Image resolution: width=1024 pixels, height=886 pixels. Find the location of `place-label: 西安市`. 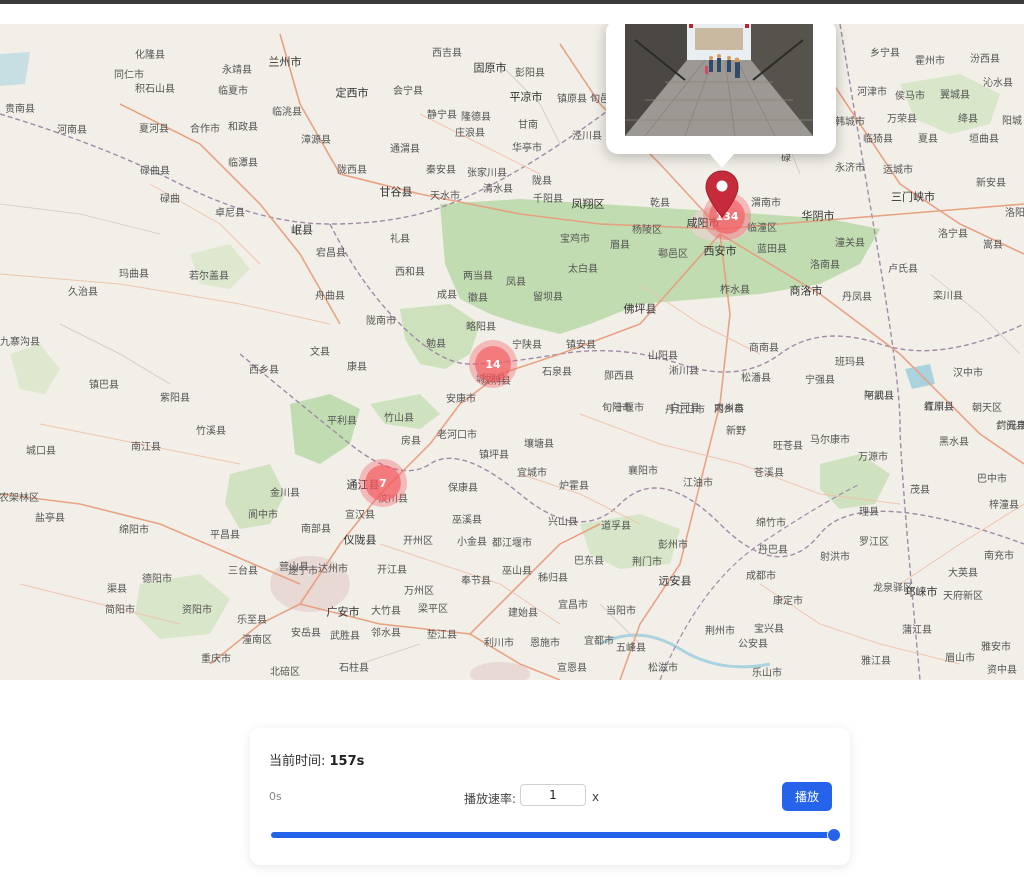

place-label: 西安市 is located at coordinates (720, 251).